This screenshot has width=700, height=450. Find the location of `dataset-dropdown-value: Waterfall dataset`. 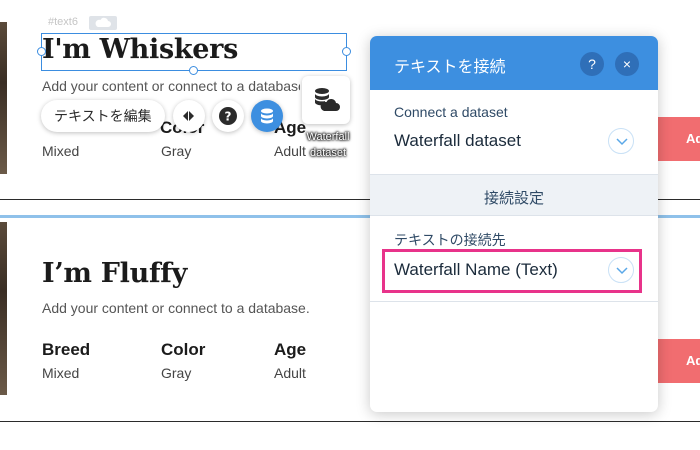

dataset-dropdown-value: Waterfall dataset is located at coordinates (457, 141).